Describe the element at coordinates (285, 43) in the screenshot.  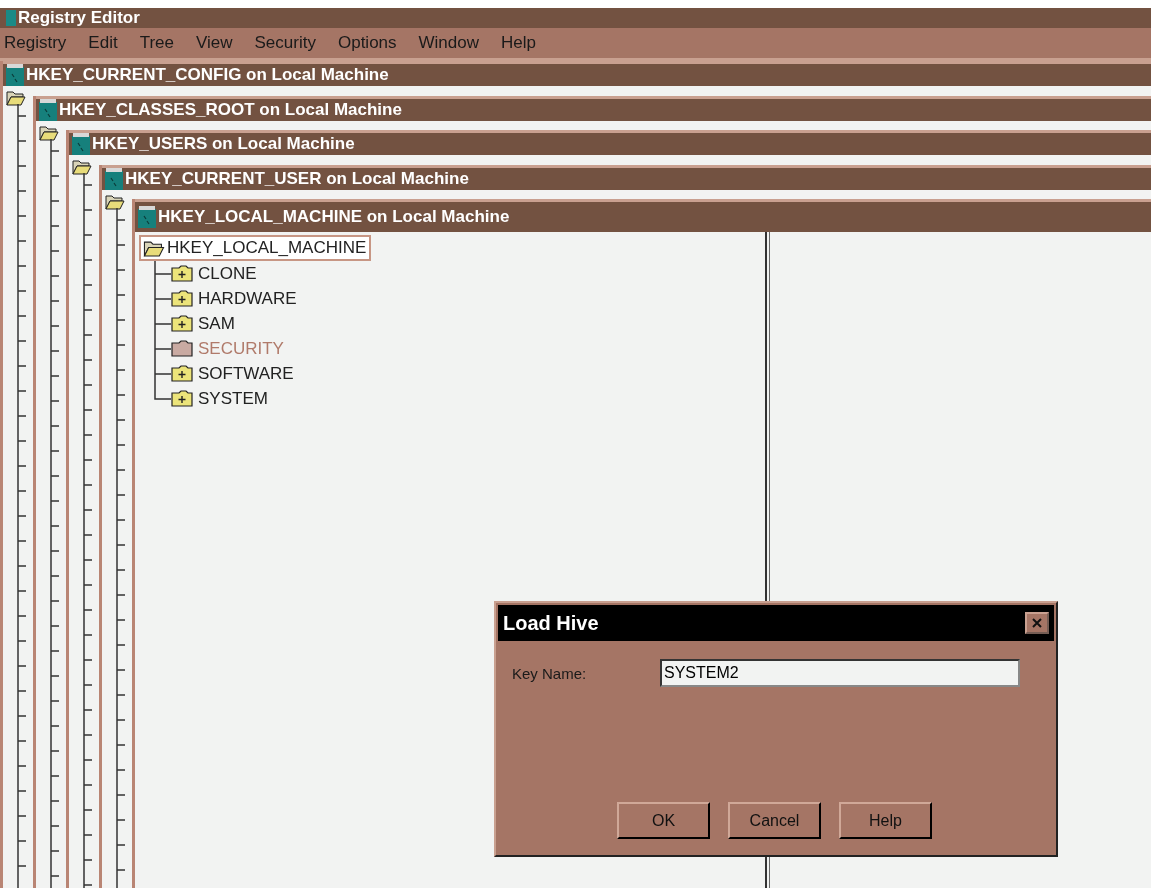
I see `menu-item: Security` at that location.